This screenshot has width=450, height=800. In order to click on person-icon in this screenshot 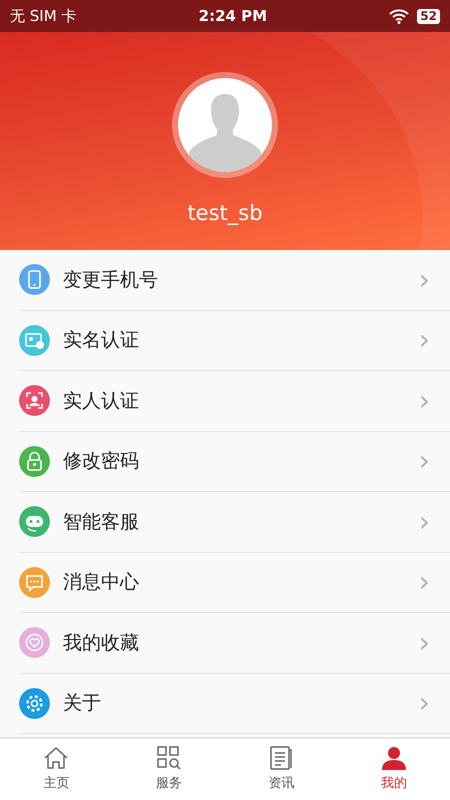, I will do `click(393, 758)`.